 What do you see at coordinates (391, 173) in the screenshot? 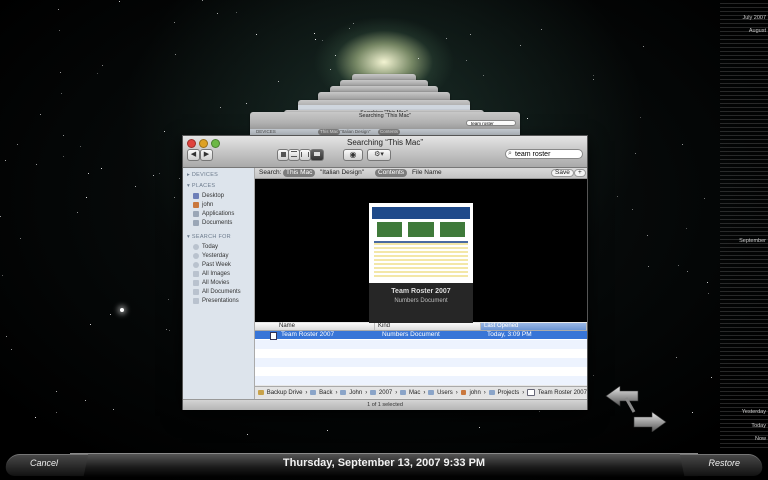
I see `scope-contents: Contents` at bounding box center [391, 173].